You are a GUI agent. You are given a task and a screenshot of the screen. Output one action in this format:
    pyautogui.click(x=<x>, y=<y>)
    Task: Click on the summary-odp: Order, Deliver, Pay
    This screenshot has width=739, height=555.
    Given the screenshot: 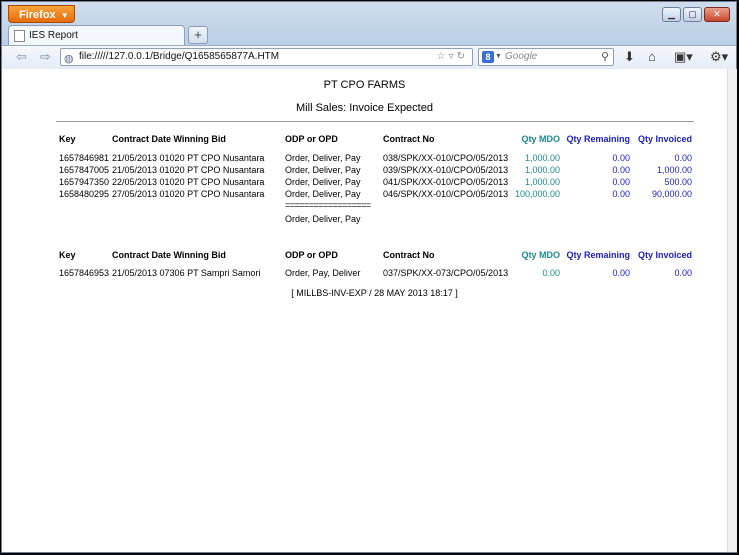 What is the action you would take?
    pyautogui.click(x=323, y=219)
    